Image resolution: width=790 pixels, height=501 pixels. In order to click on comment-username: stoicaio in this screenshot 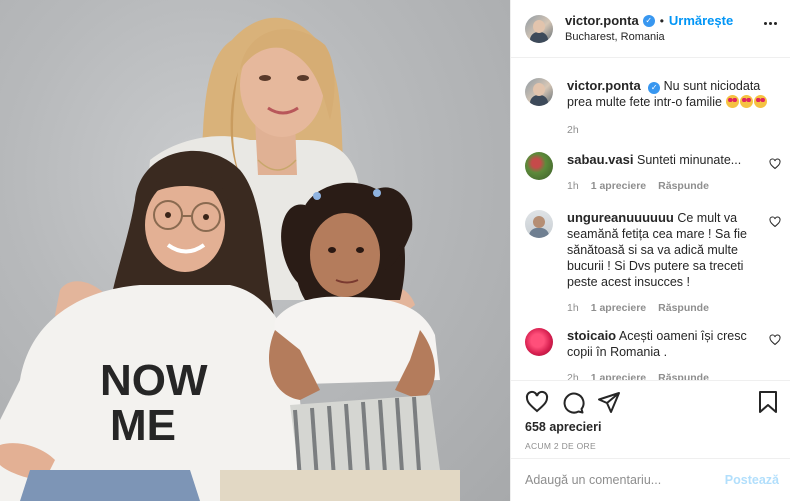, I will do `click(591, 335)`.